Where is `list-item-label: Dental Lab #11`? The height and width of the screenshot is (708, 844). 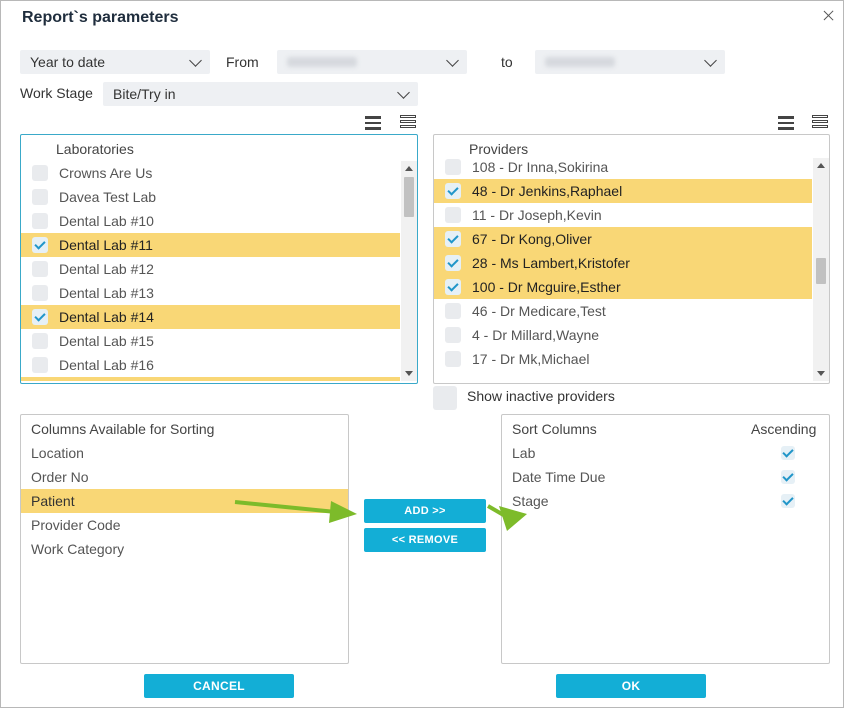
list-item-label: Dental Lab #11 is located at coordinates (106, 245).